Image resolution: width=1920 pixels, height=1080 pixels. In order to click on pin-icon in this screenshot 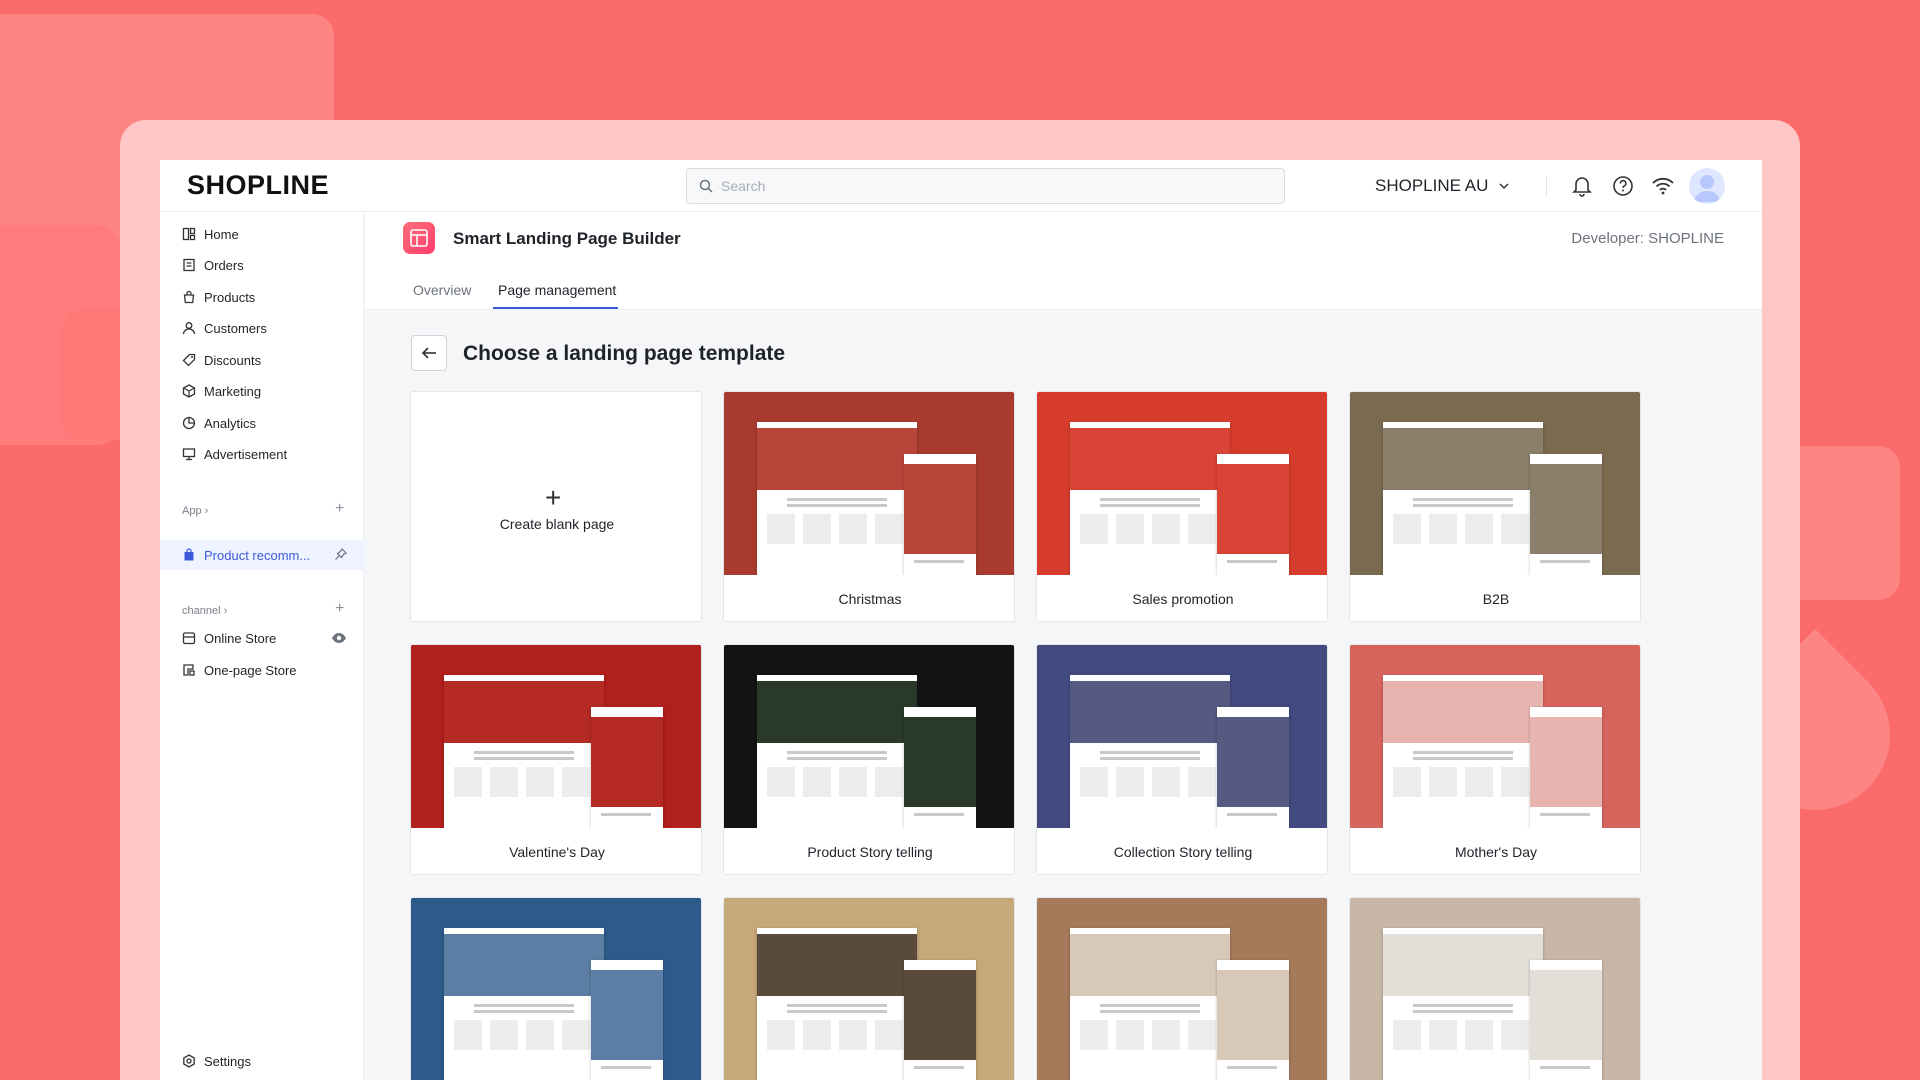, I will do `click(340, 554)`.